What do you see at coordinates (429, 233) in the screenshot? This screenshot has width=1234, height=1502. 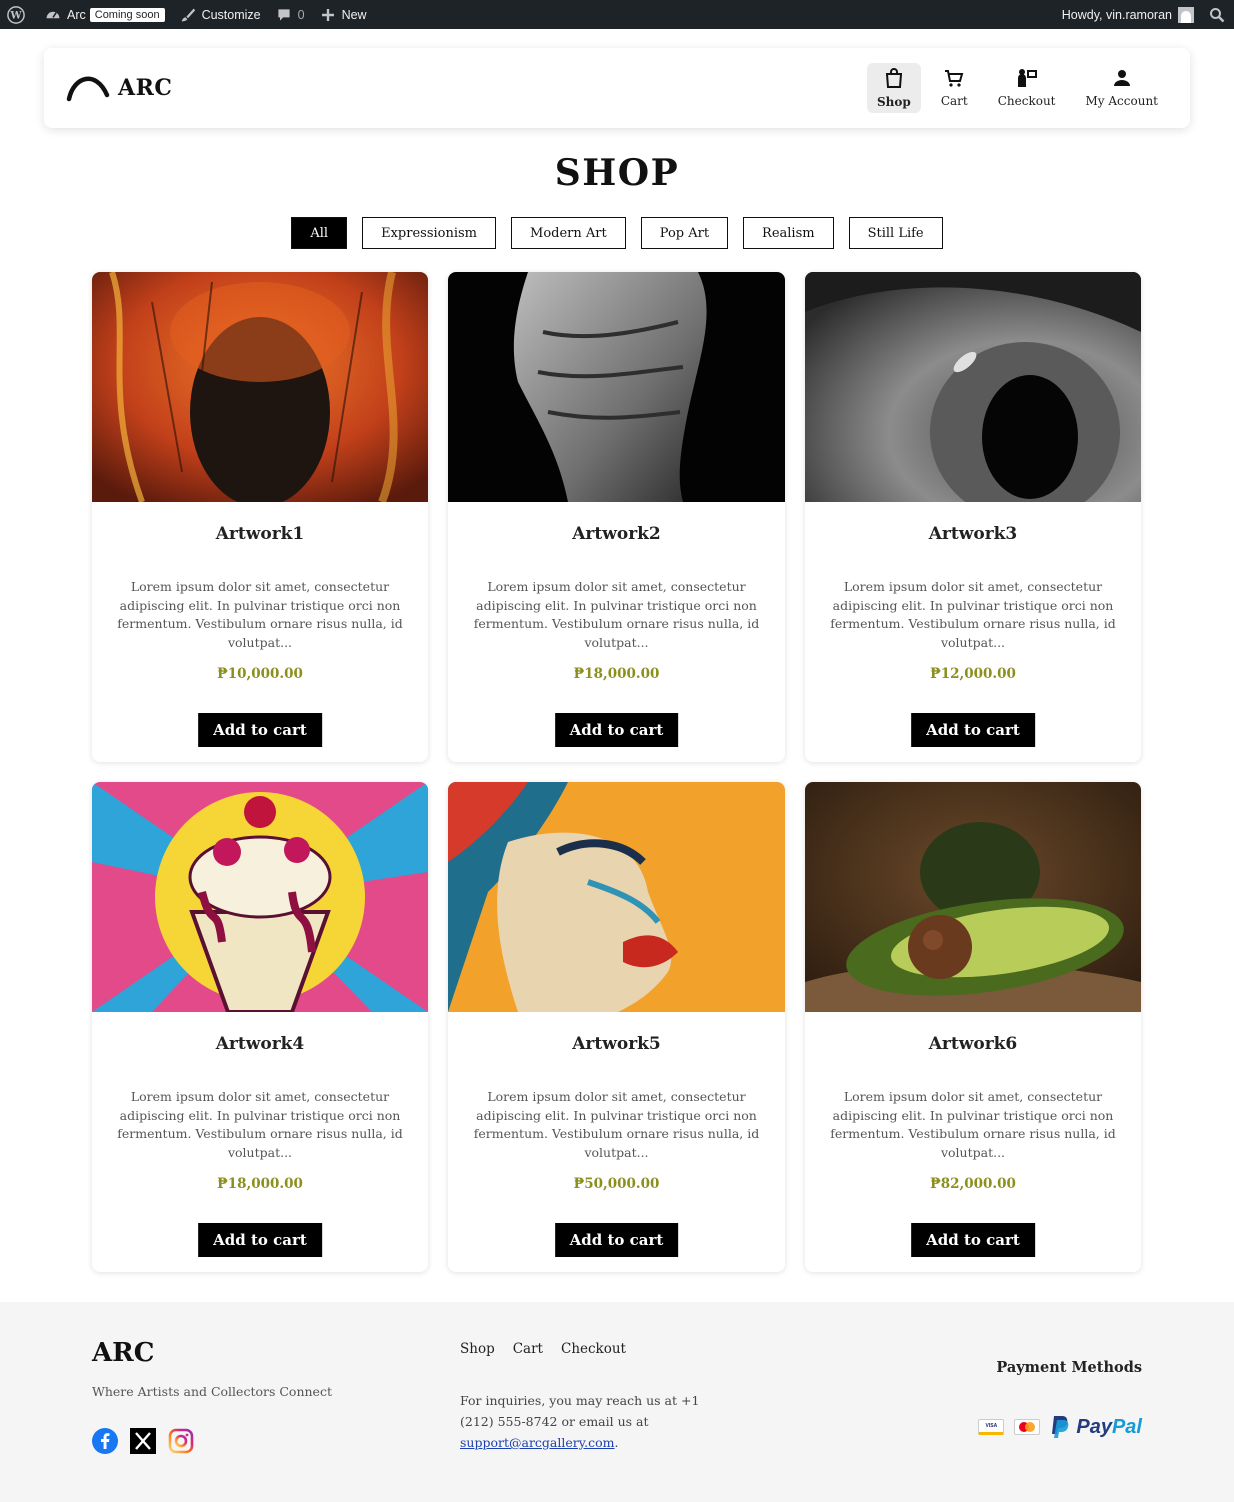 I see `filter-expressionism: Expressionism` at bounding box center [429, 233].